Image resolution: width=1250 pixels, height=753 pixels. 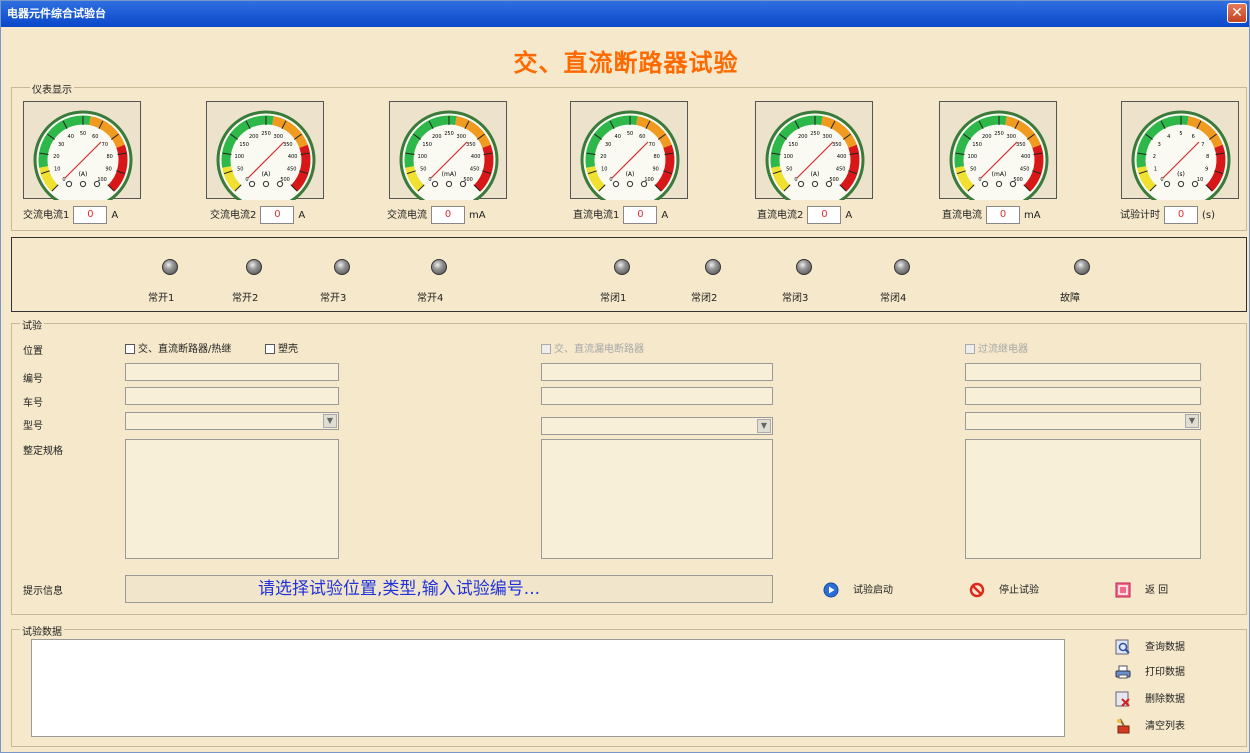 What do you see at coordinates (657, 426) in the screenshot?
I see `model-select-2: ▼` at bounding box center [657, 426].